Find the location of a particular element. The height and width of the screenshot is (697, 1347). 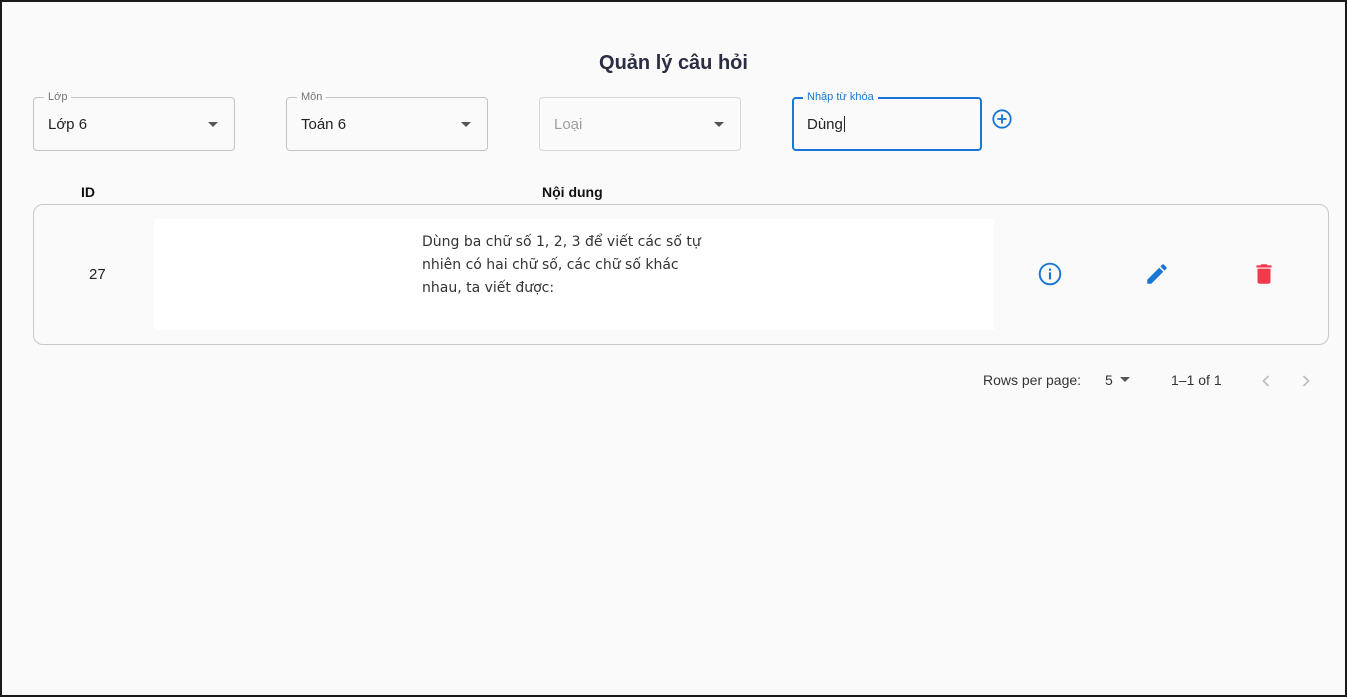

keyword-search-label: Nhập từ khóa is located at coordinates (840, 97).